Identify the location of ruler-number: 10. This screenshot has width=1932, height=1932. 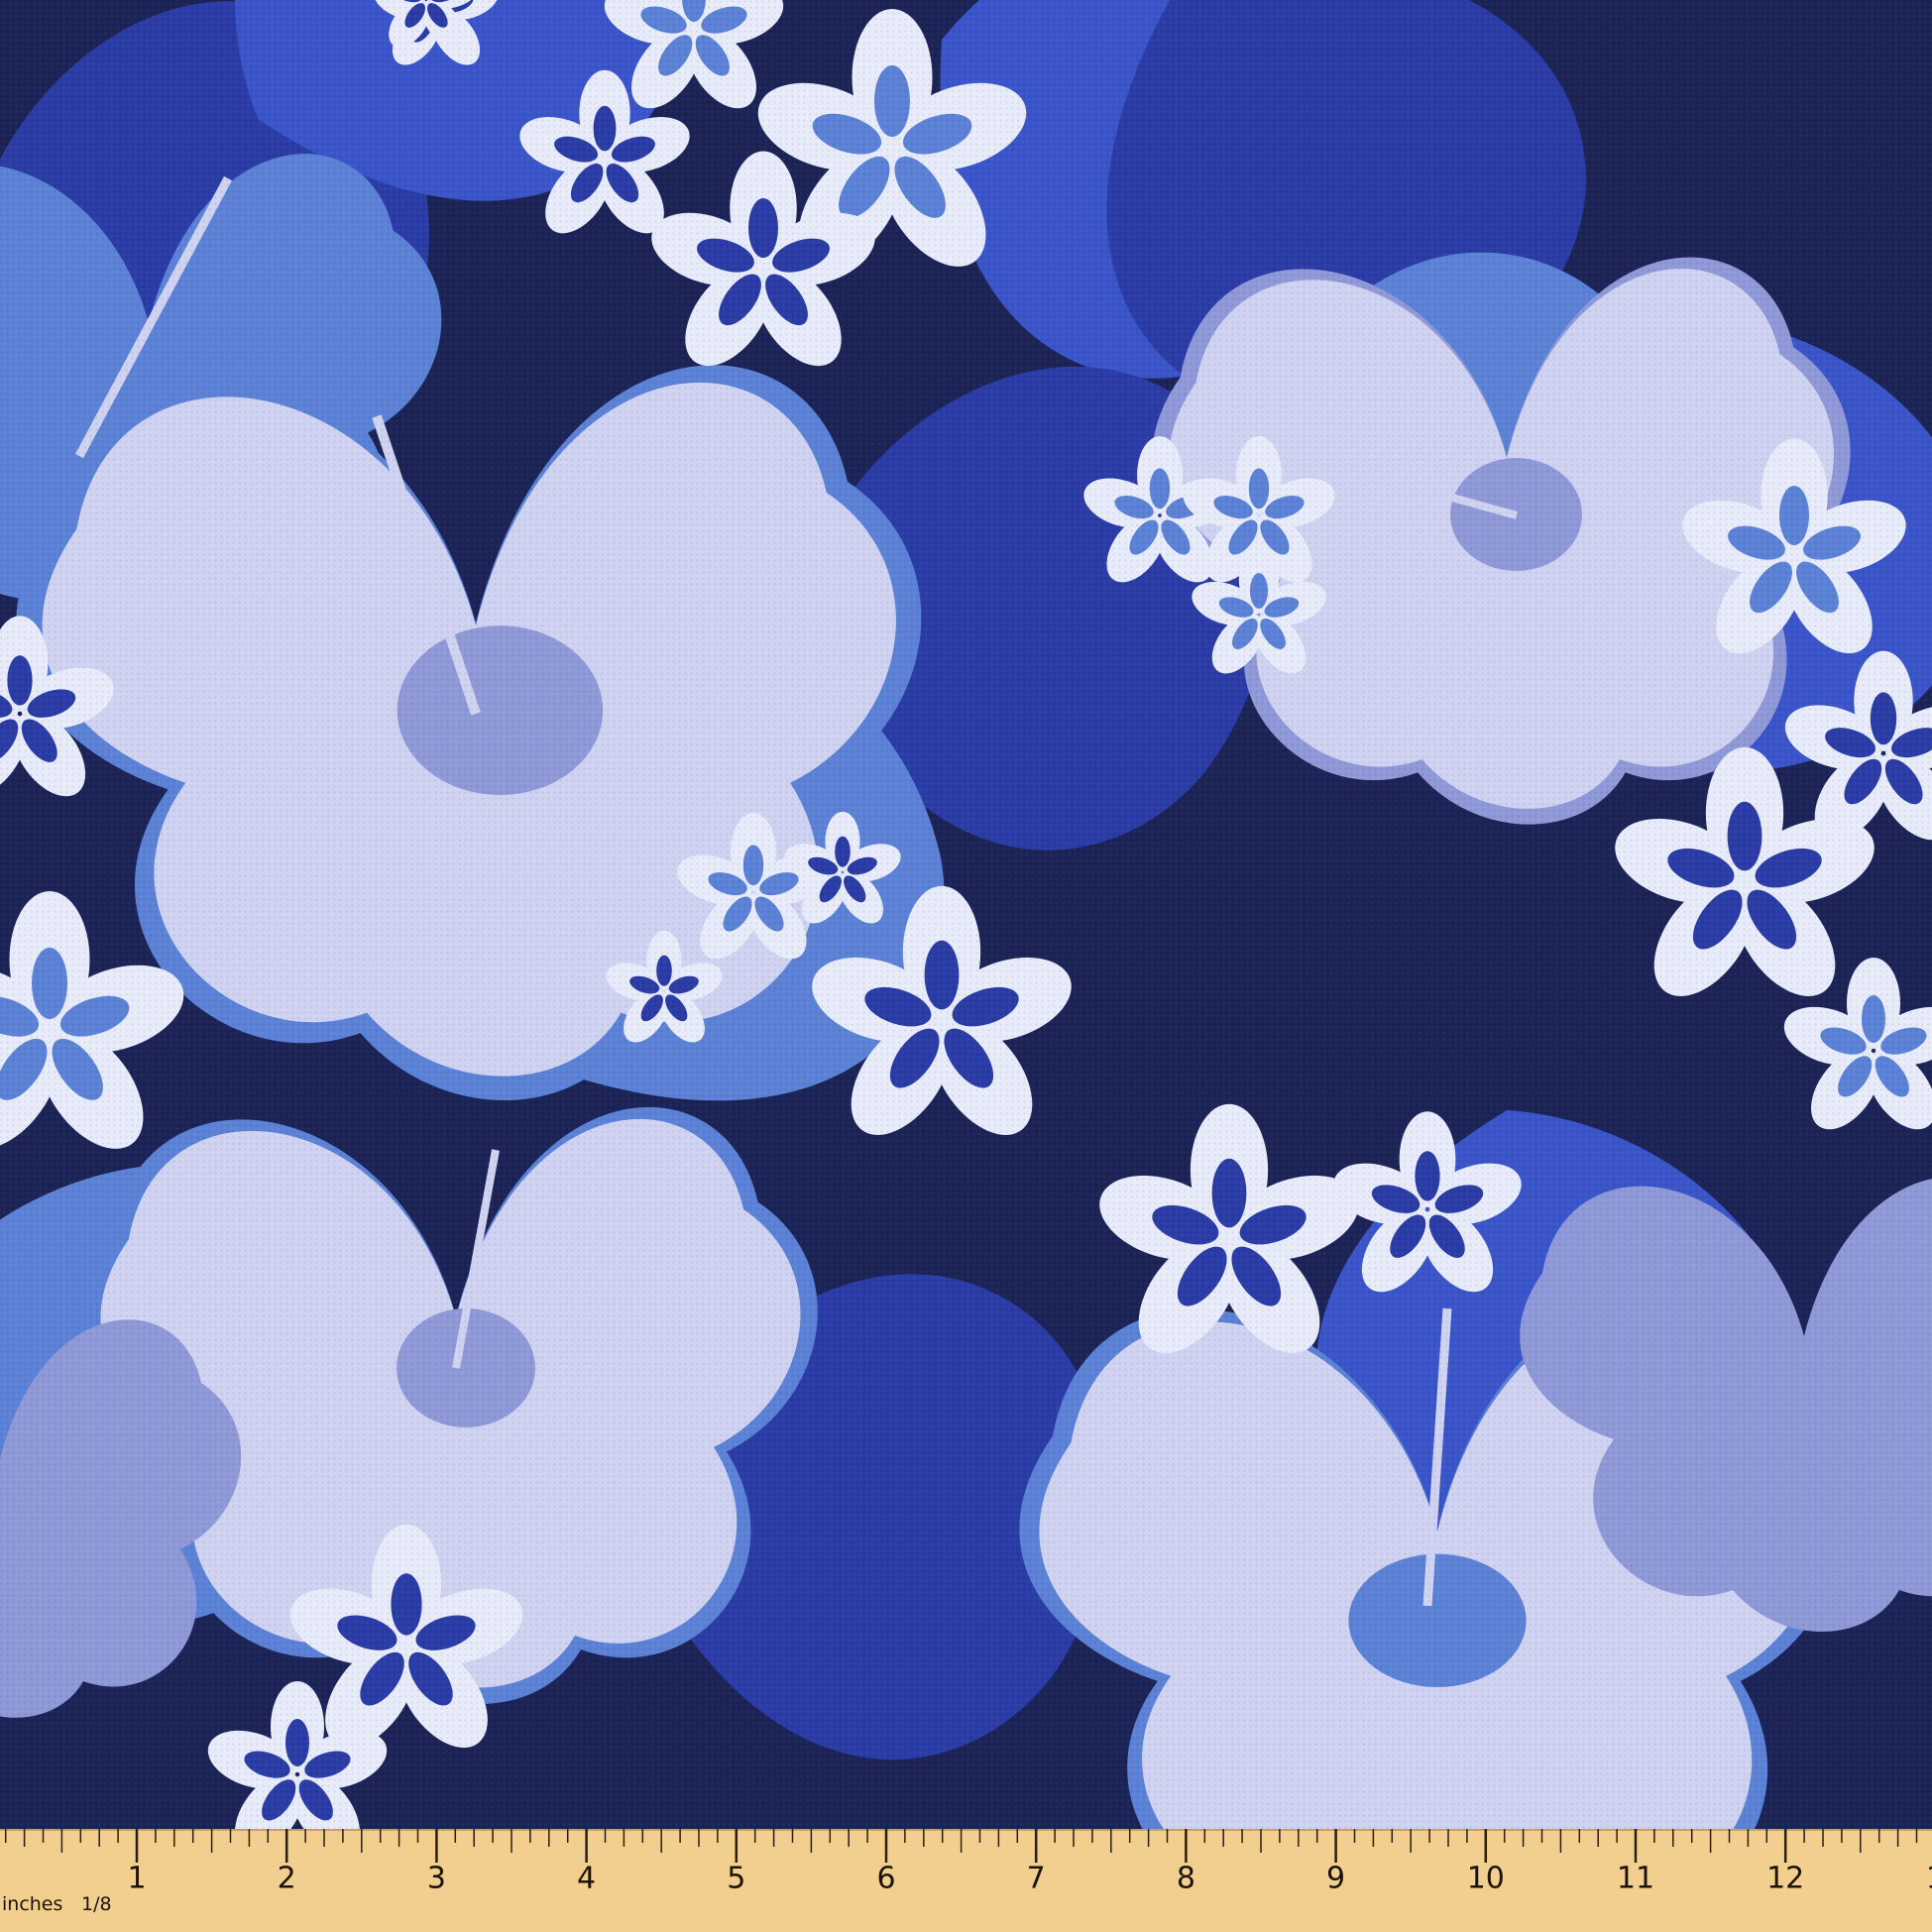
(1486, 1879).